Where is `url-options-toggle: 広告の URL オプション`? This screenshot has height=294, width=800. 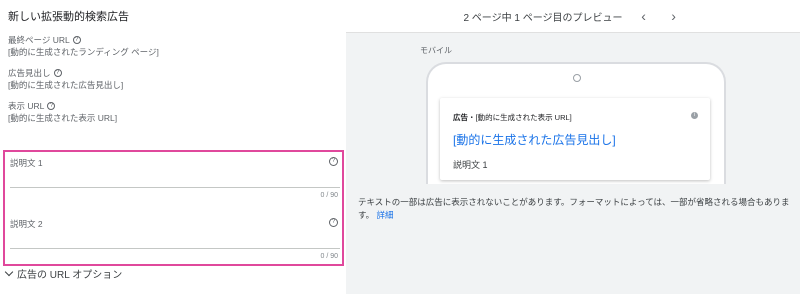
url-options-toggle: 広告の URL オプション is located at coordinates (63, 273).